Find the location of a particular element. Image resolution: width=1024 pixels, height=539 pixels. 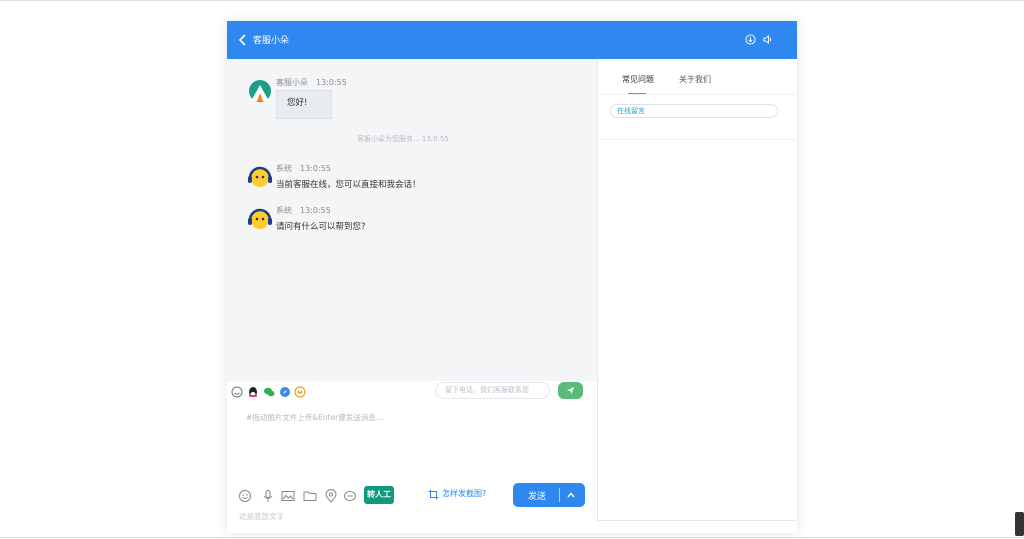

chat-header: 客服小朵 is located at coordinates (512, 40).